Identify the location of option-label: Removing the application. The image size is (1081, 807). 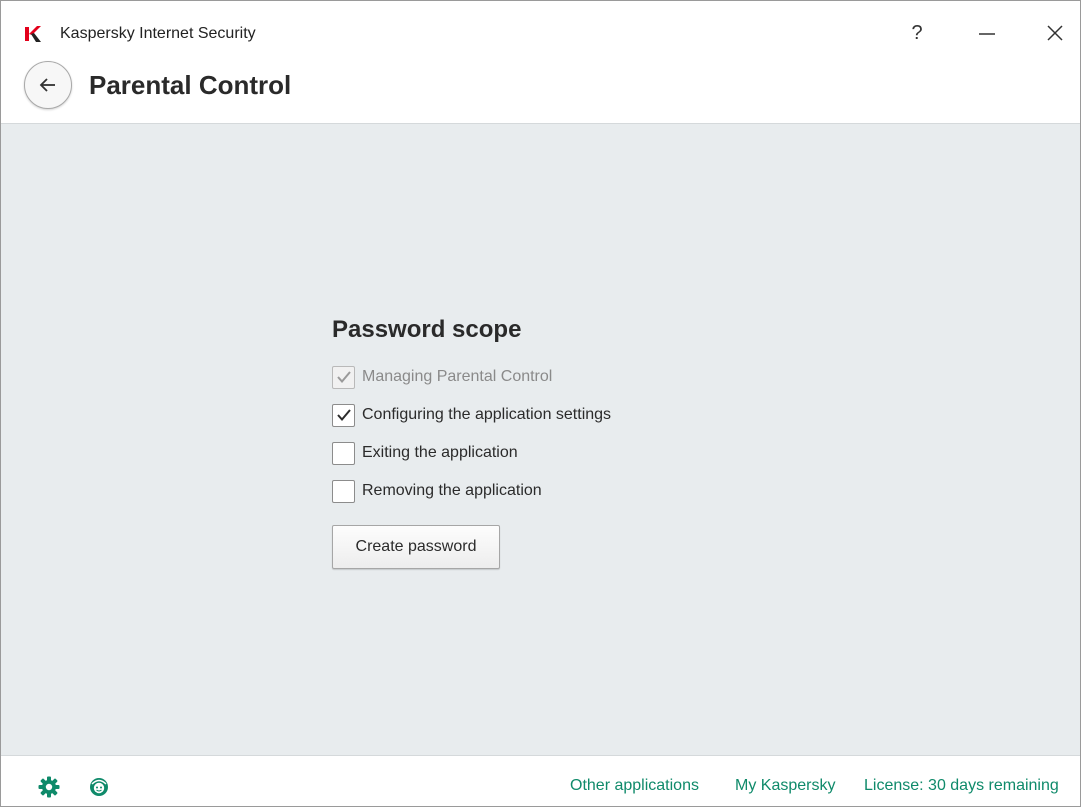
(452, 491).